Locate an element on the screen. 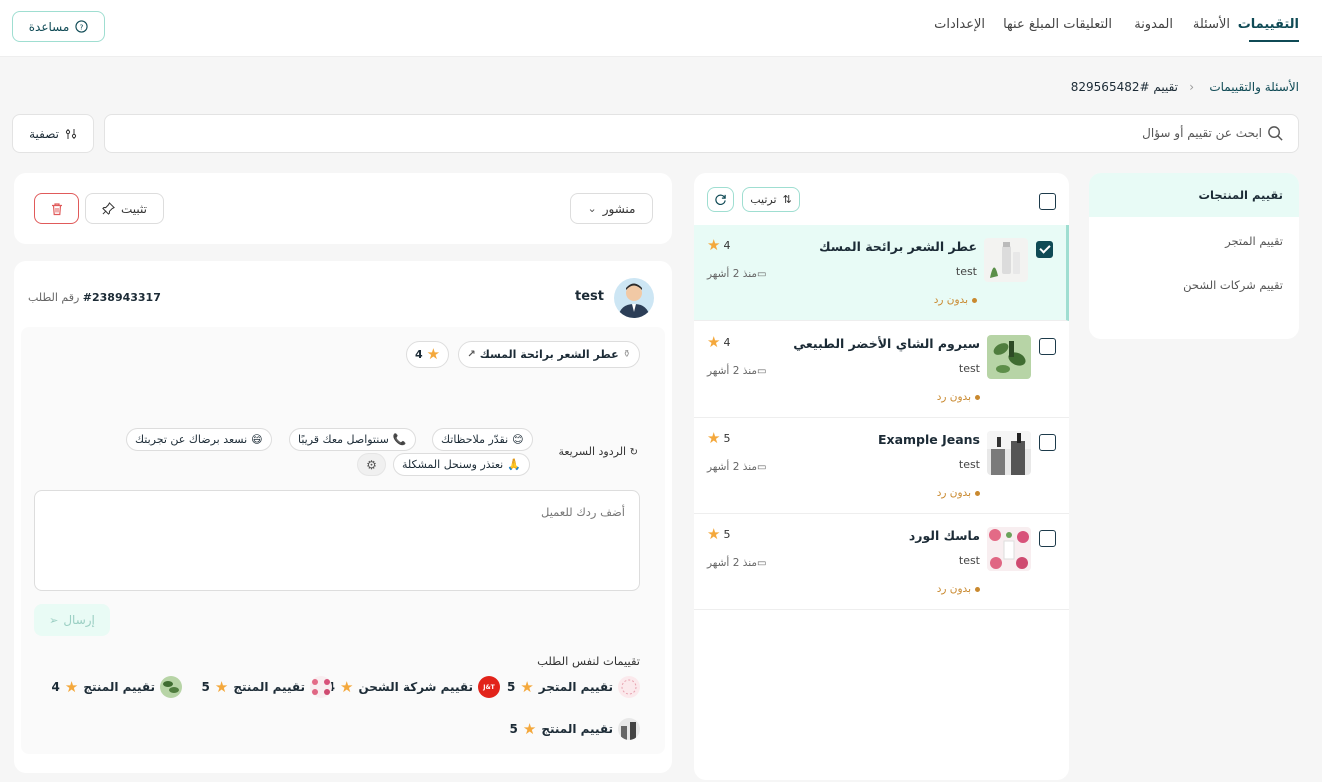  refresh-button is located at coordinates (720, 199).